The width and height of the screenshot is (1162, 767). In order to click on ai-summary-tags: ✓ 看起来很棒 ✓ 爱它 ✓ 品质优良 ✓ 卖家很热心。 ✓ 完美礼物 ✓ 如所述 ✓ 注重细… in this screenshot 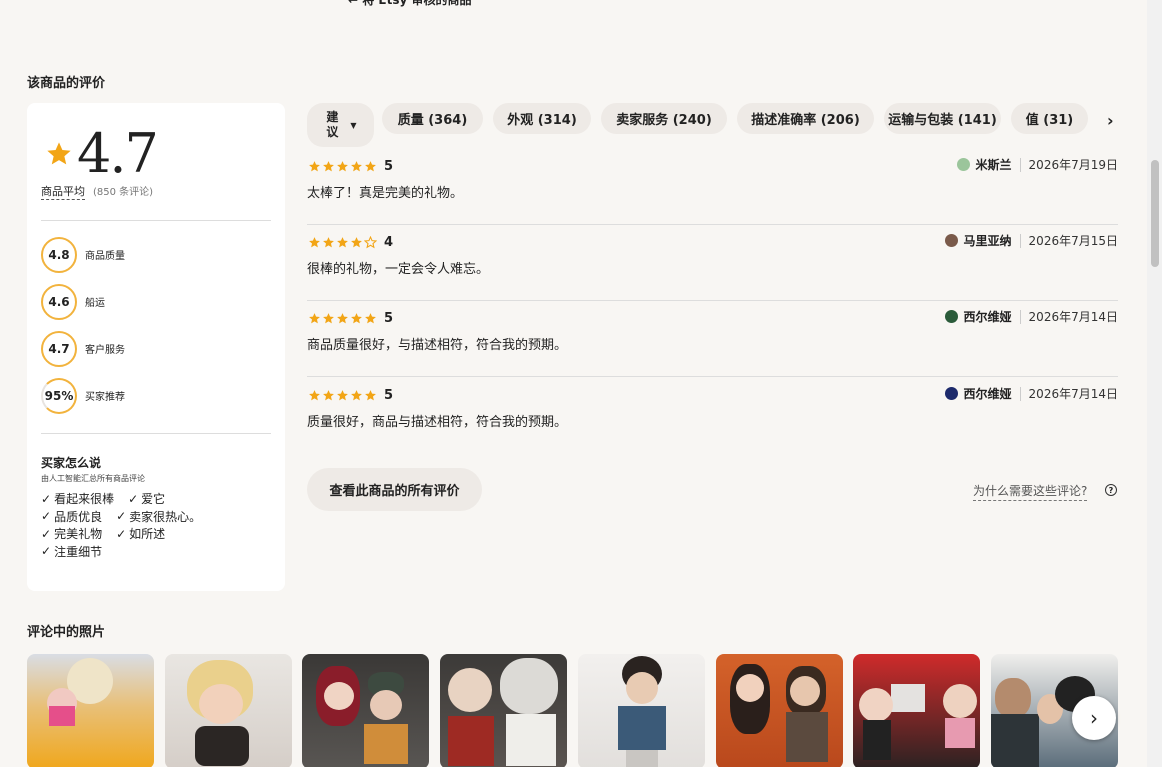, I will do `click(156, 525)`.